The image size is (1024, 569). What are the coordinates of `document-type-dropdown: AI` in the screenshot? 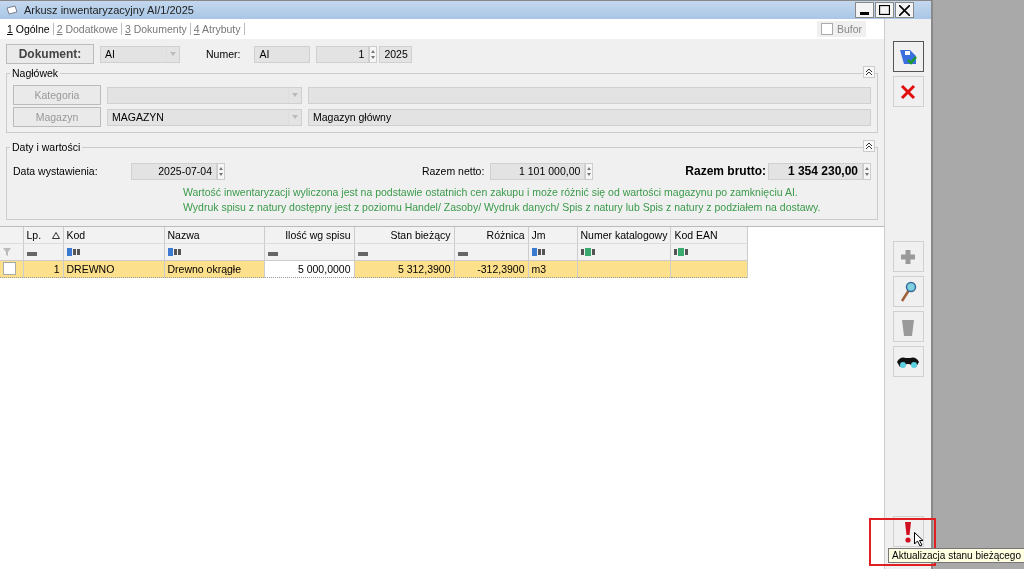 It's located at (140, 54).